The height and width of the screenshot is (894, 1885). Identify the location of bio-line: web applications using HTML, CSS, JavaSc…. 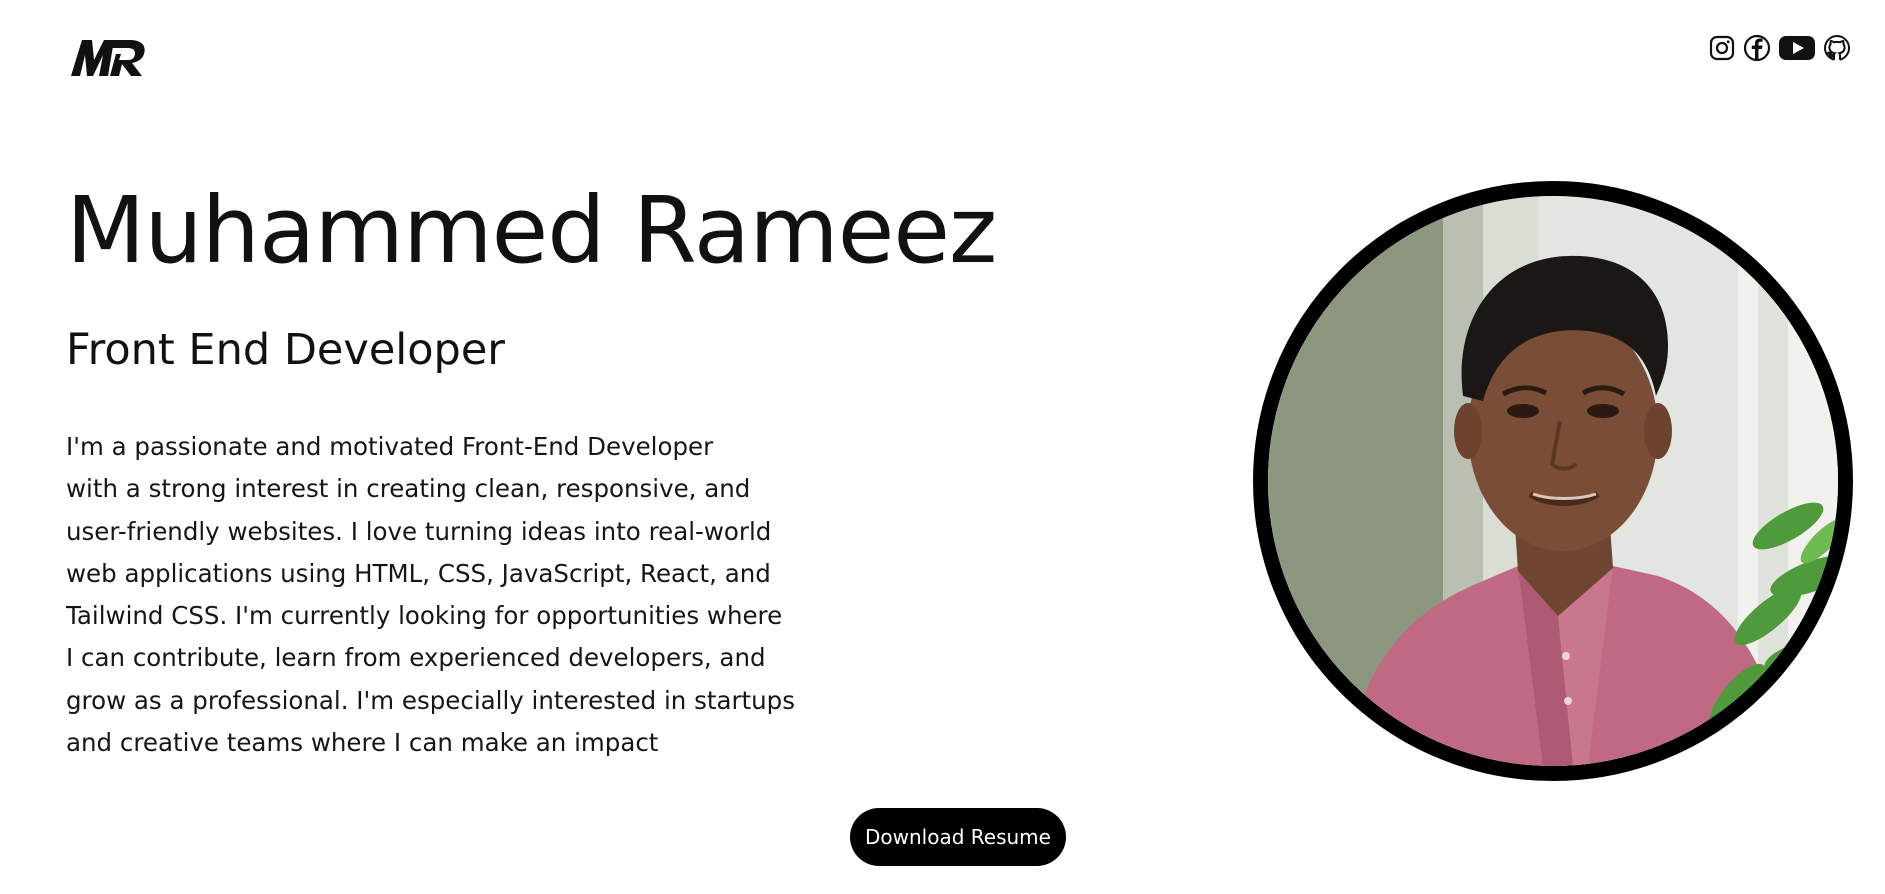
(418, 573).